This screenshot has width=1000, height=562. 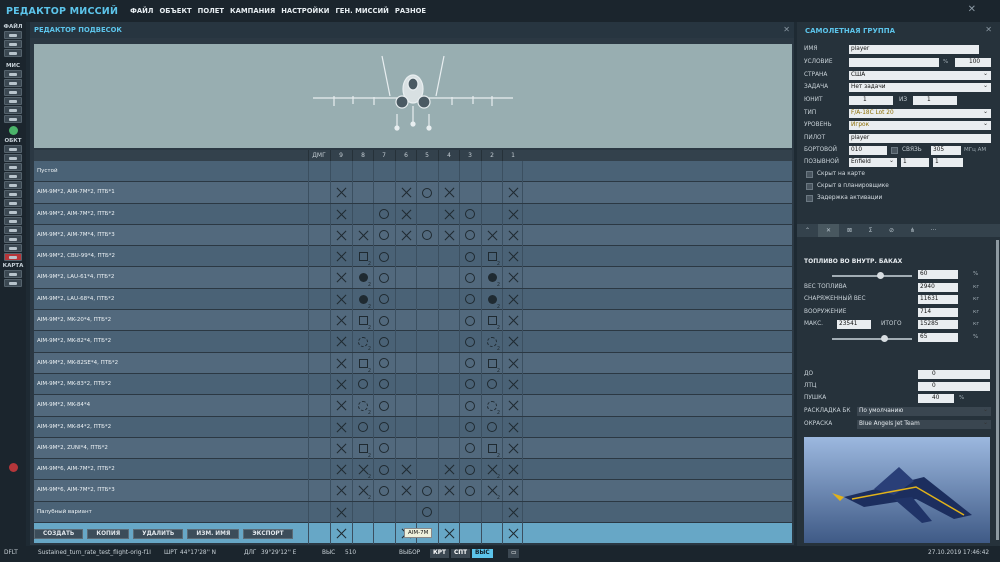 I want to click on trigger-zone-icon, so click(x=13, y=101).